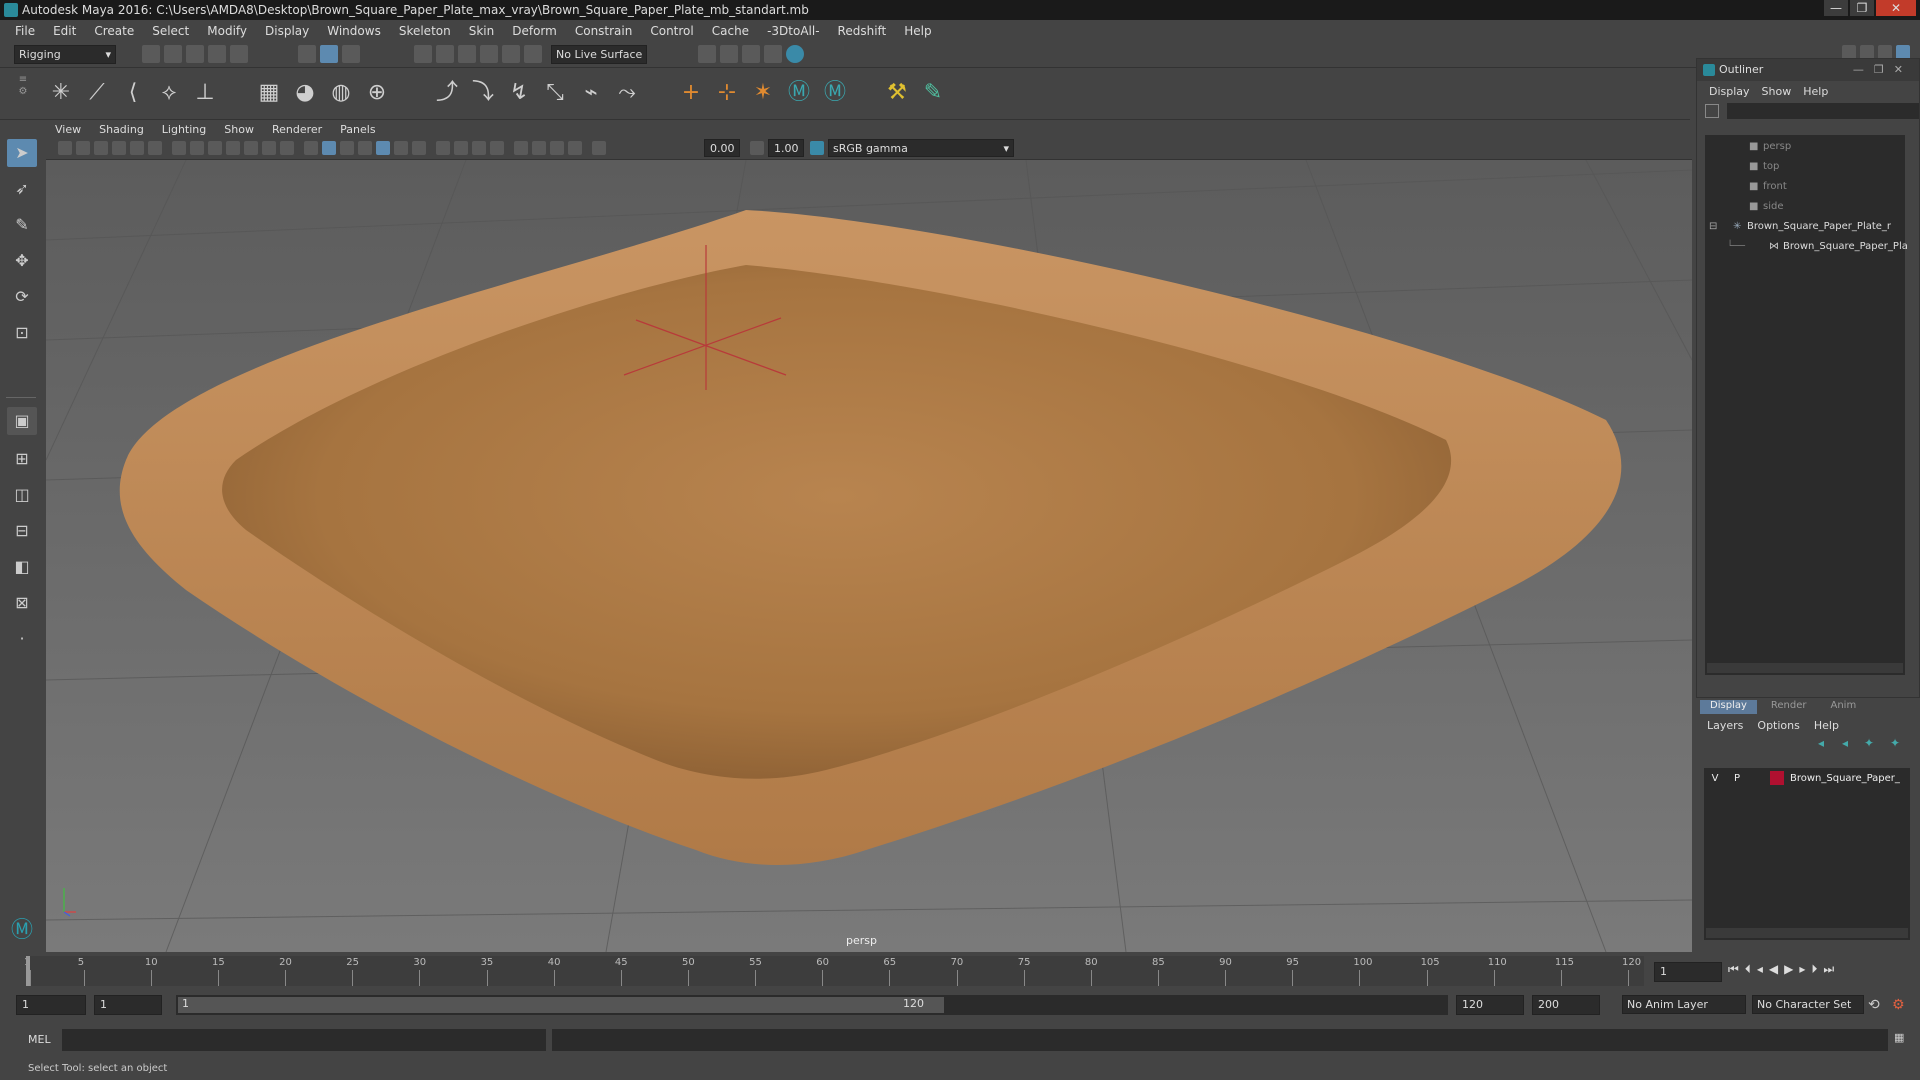  I want to click on menu-skeleton: Skeleton, so click(425, 31).